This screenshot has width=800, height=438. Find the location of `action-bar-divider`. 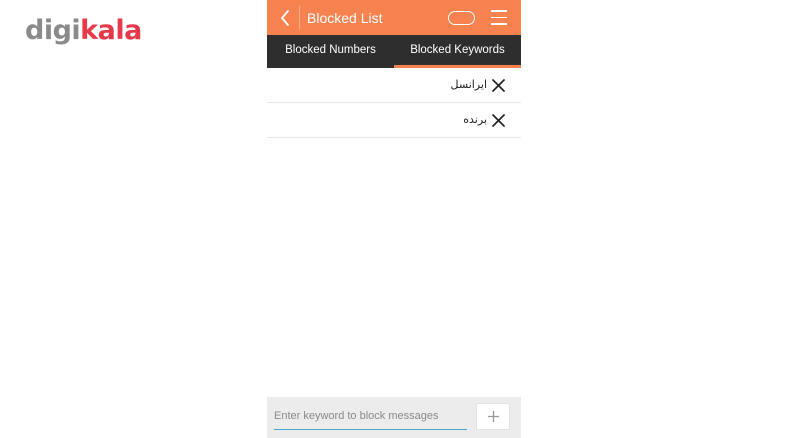

action-bar-divider is located at coordinates (299, 18).